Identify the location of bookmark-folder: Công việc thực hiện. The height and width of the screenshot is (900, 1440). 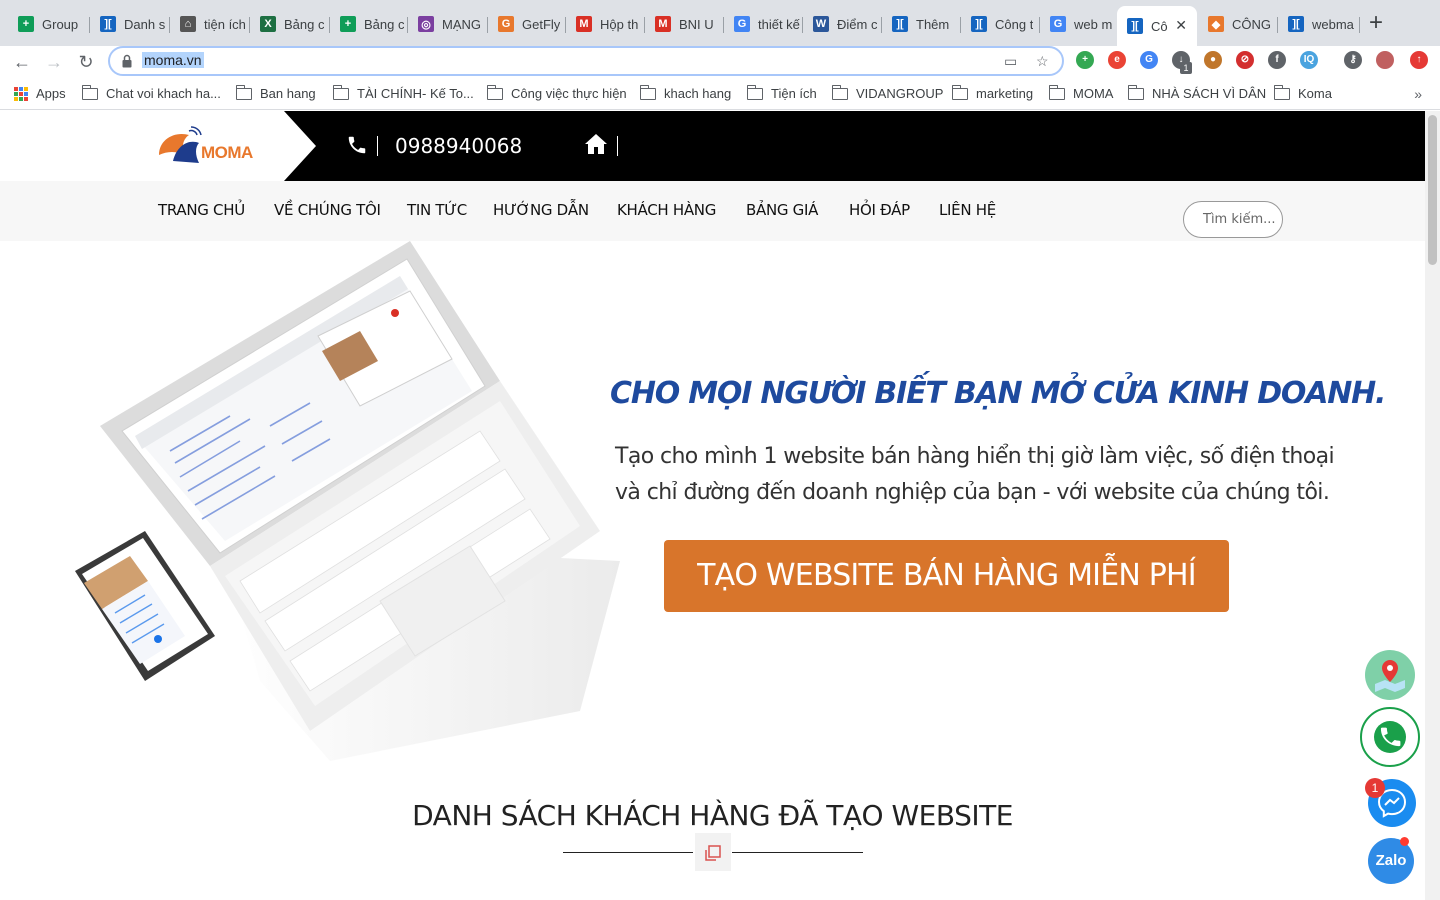
(556, 92).